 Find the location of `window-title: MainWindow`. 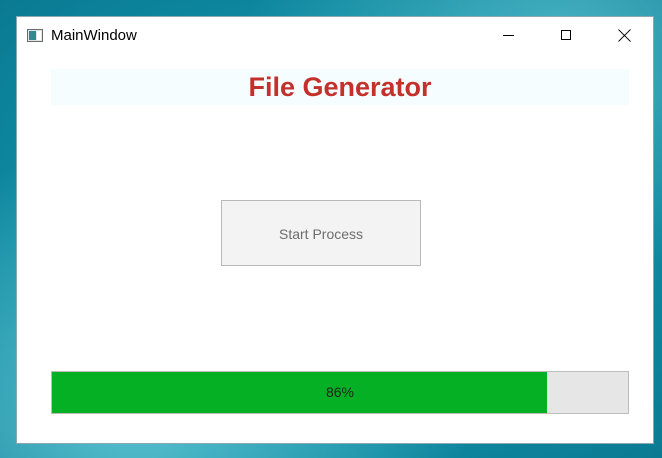

window-title: MainWindow is located at coordinates (94, 35).